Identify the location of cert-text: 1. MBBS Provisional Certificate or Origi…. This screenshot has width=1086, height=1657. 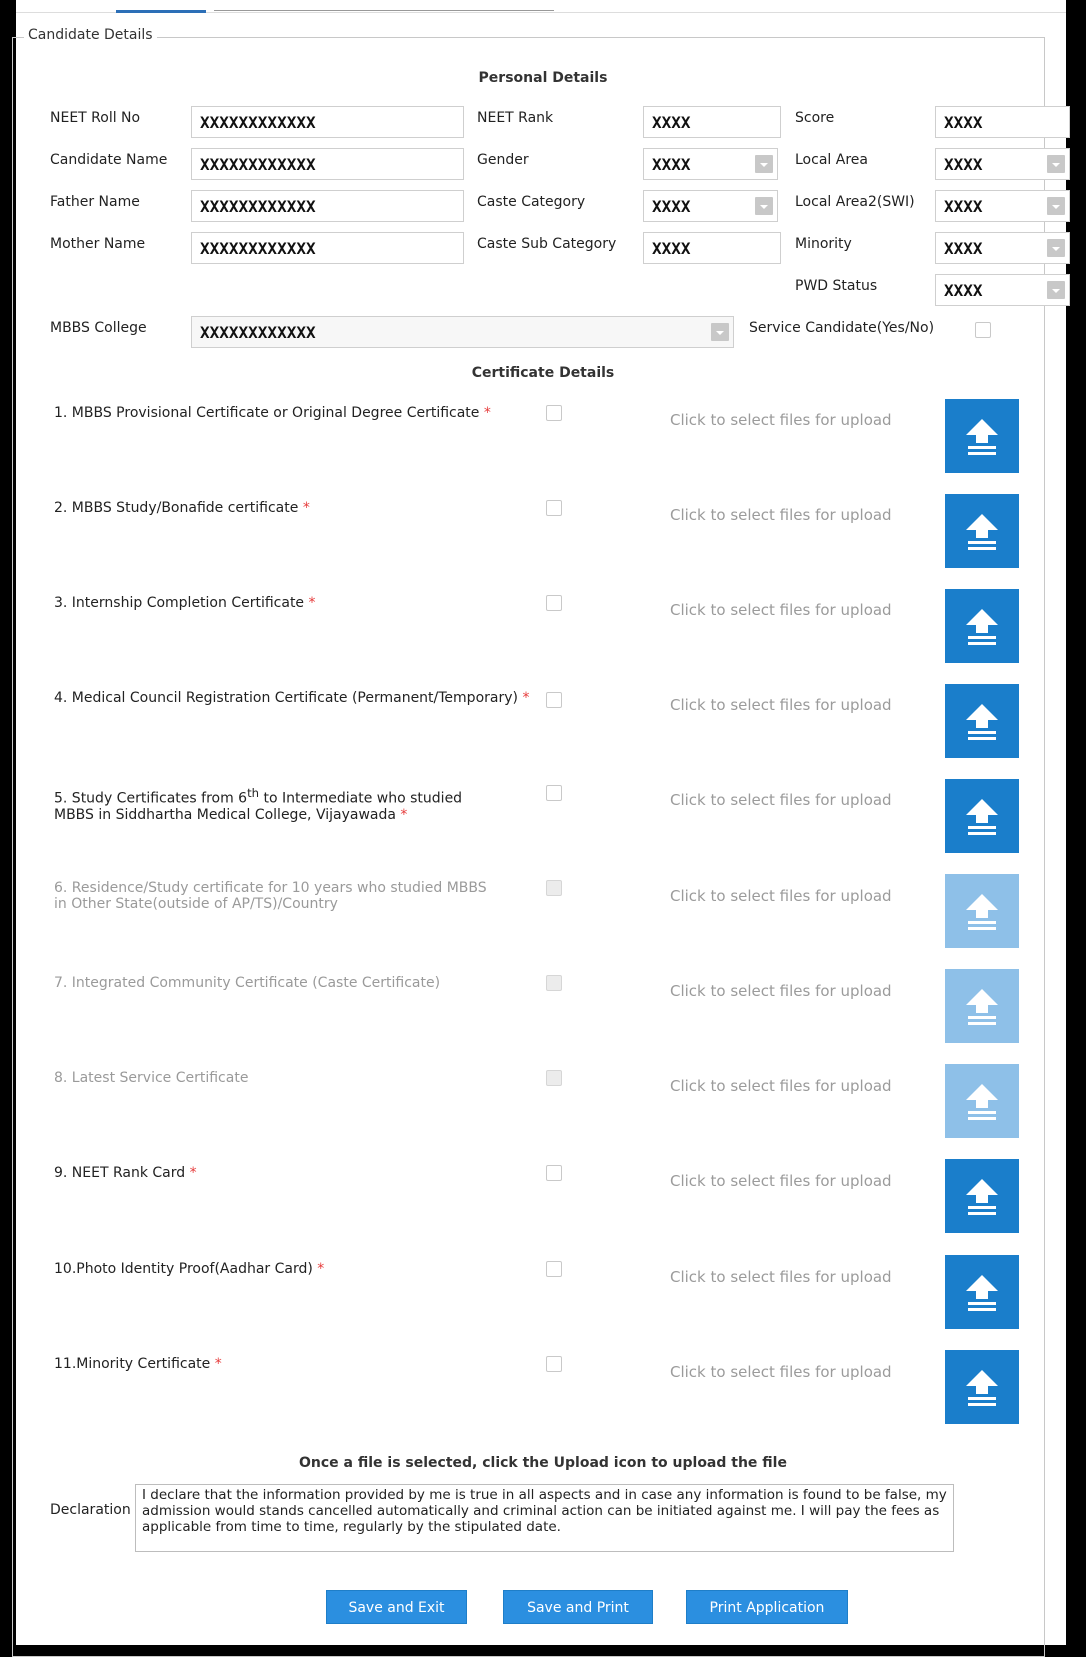
(267, 413).